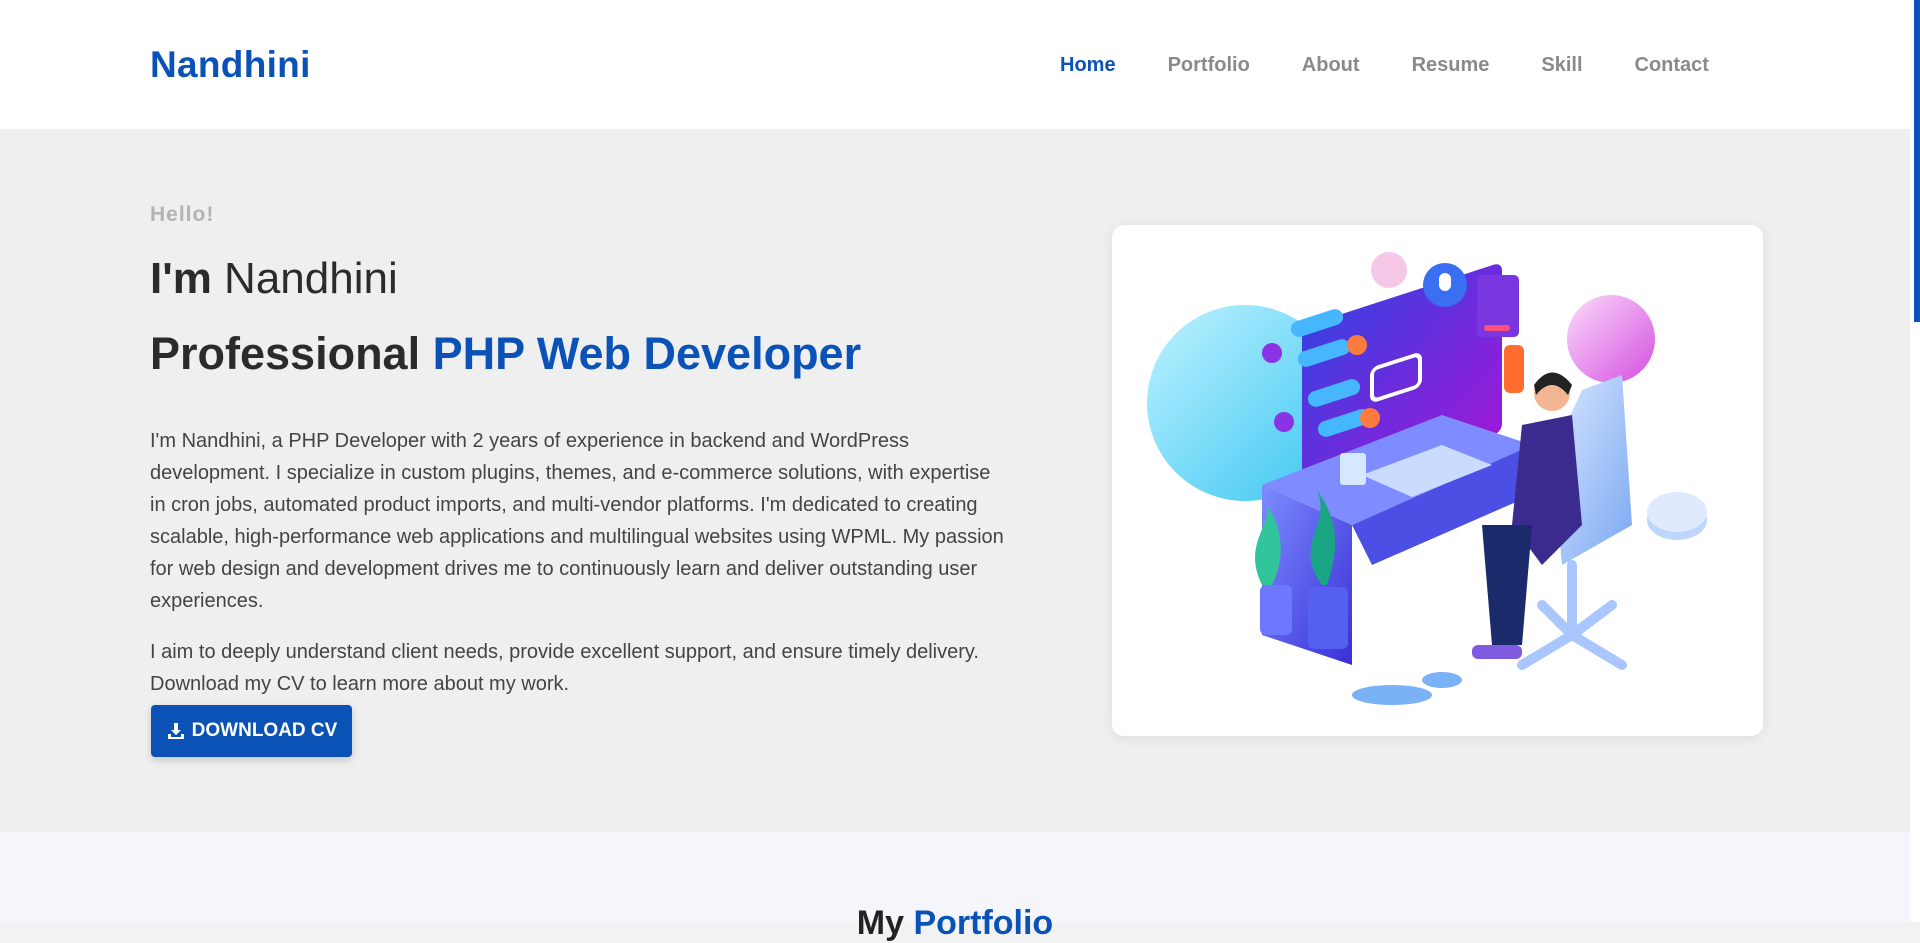 This screenshot has height=943, width=1920. Describe the element at coordinates (1331, 65) in the screenshot. I see `nav-item-about: About` at that location.